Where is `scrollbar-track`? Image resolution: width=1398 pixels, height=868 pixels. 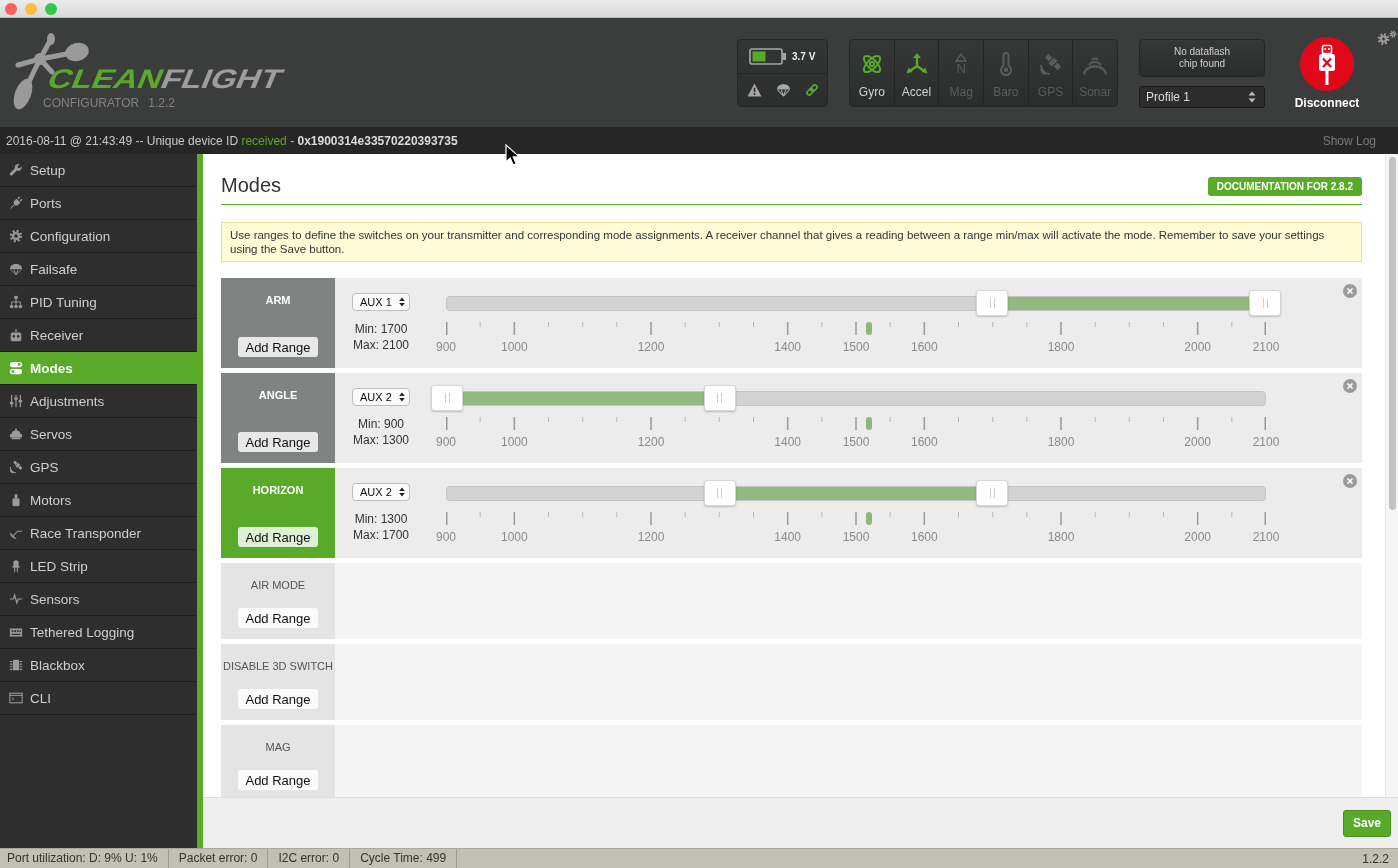 scrollbar-track is located at coordinates (1391, 475).